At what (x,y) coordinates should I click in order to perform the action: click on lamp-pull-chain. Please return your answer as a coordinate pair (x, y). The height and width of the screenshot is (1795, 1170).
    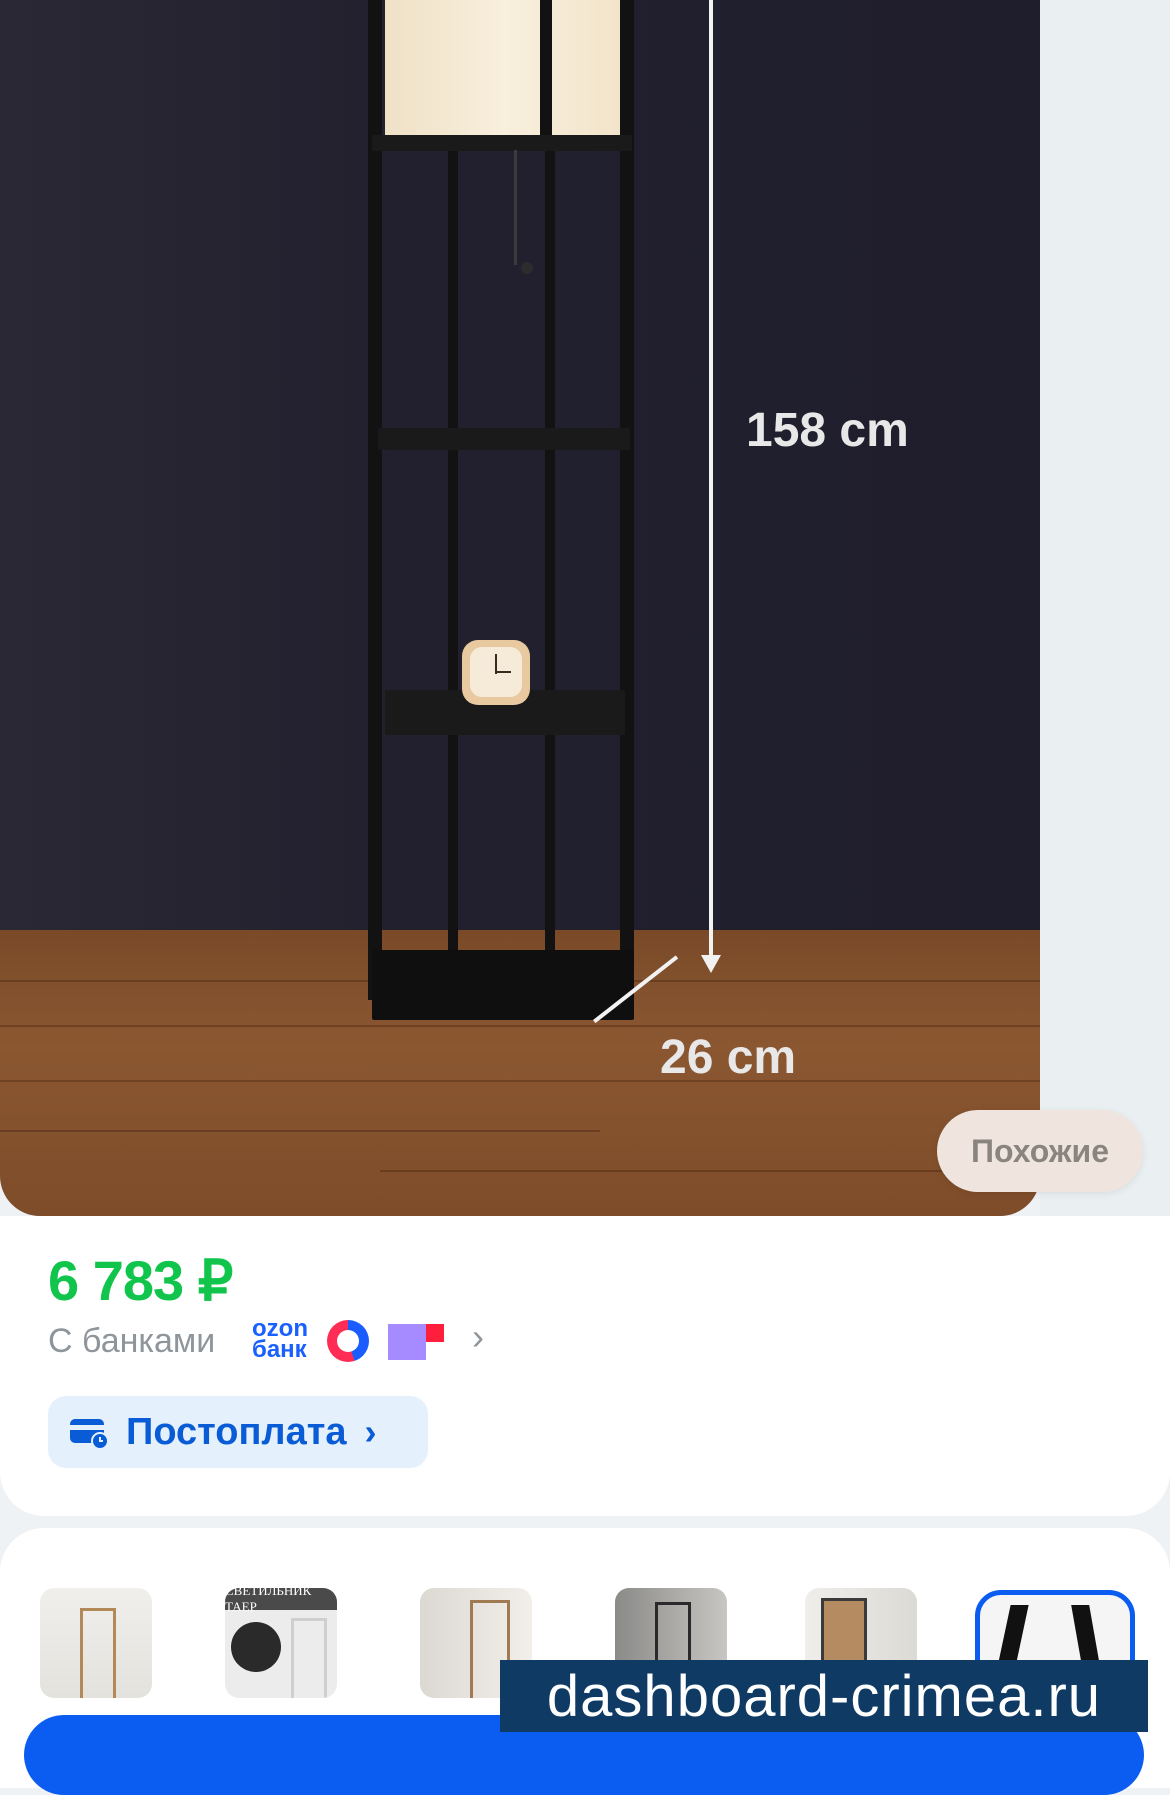
    Looking at the image, I should click on (515, 207).